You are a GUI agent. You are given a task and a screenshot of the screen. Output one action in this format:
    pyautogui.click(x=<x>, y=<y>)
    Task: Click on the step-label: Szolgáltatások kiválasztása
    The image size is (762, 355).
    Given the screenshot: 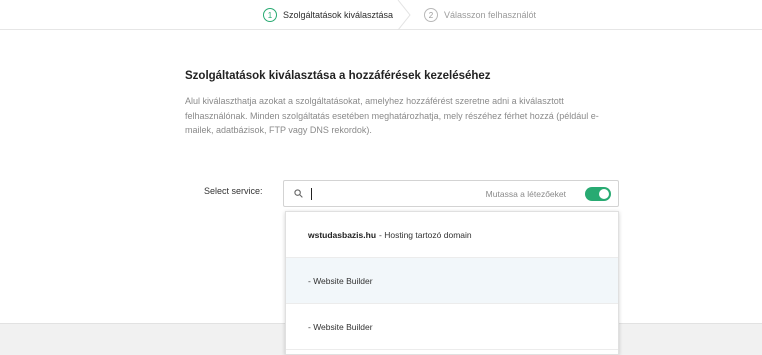 What is the action you would take?
    pyautogui.click(x=338, y=15)
    